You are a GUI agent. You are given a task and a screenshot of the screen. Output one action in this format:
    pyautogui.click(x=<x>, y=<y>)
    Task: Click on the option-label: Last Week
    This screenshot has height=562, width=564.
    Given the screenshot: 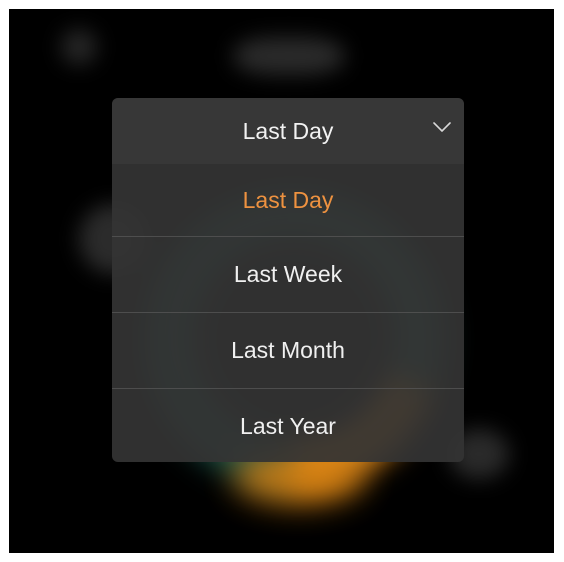 What is the action you would take?
    pyautogui.click(x=288, y=274)
    